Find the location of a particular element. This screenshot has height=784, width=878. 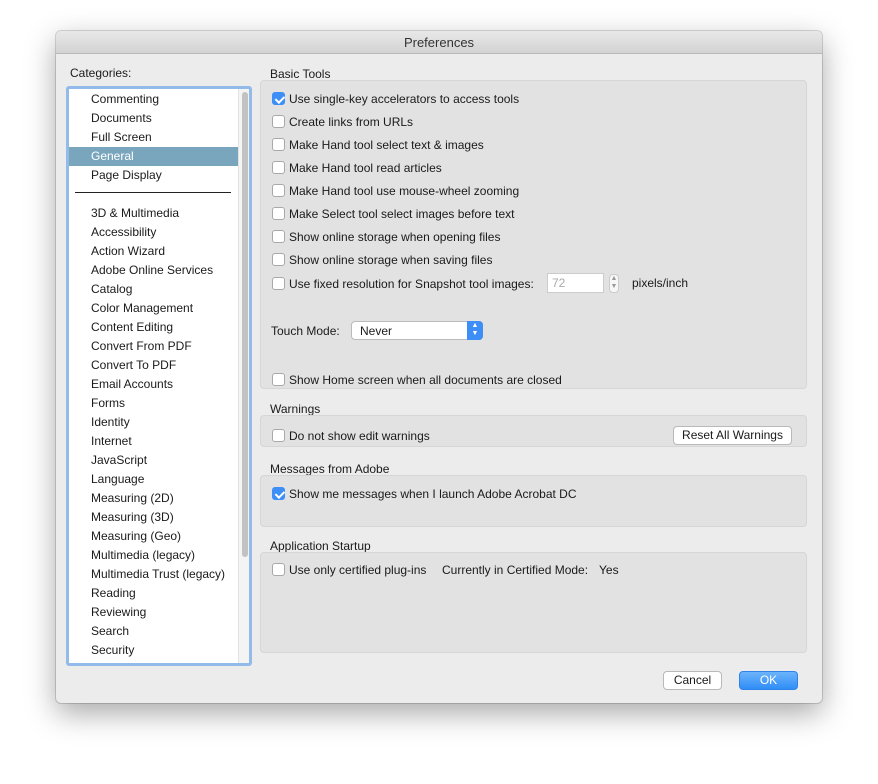

list-scrollbar is located at coordinates (243, 376).